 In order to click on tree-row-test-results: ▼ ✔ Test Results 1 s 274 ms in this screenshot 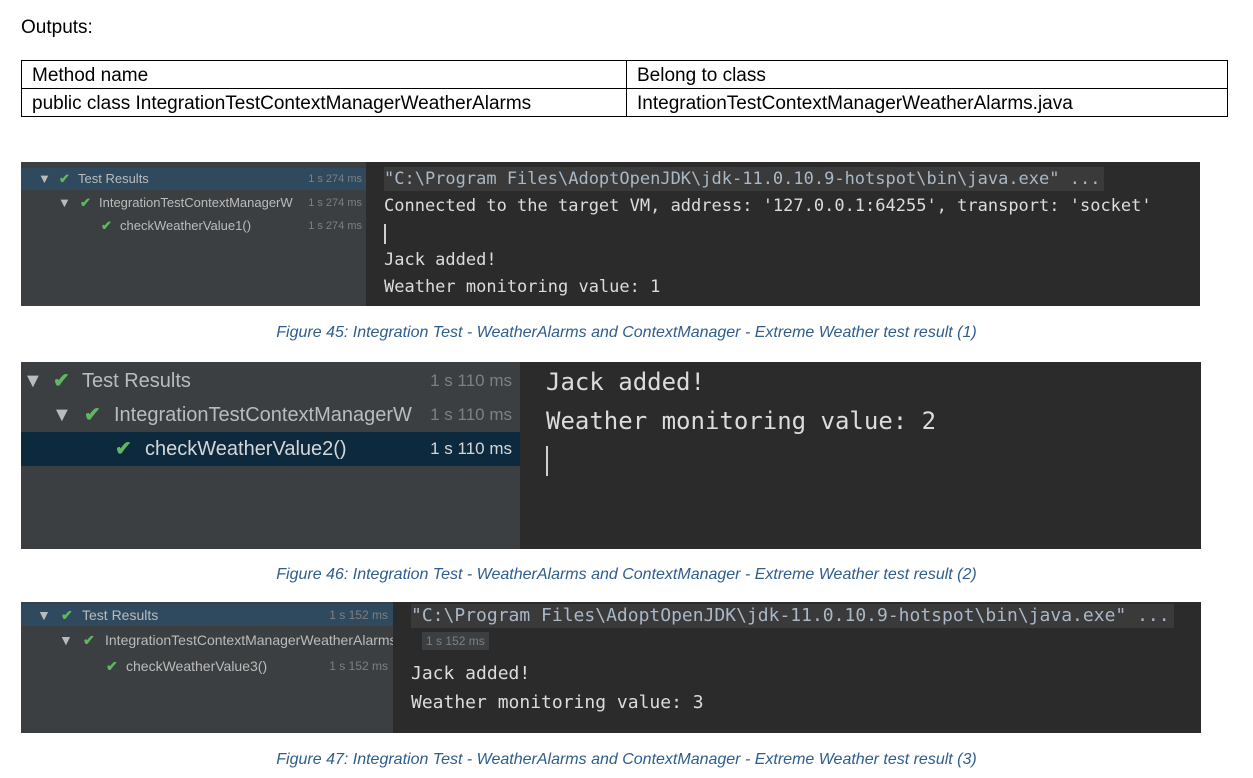, I will do `click(193, 179)`.